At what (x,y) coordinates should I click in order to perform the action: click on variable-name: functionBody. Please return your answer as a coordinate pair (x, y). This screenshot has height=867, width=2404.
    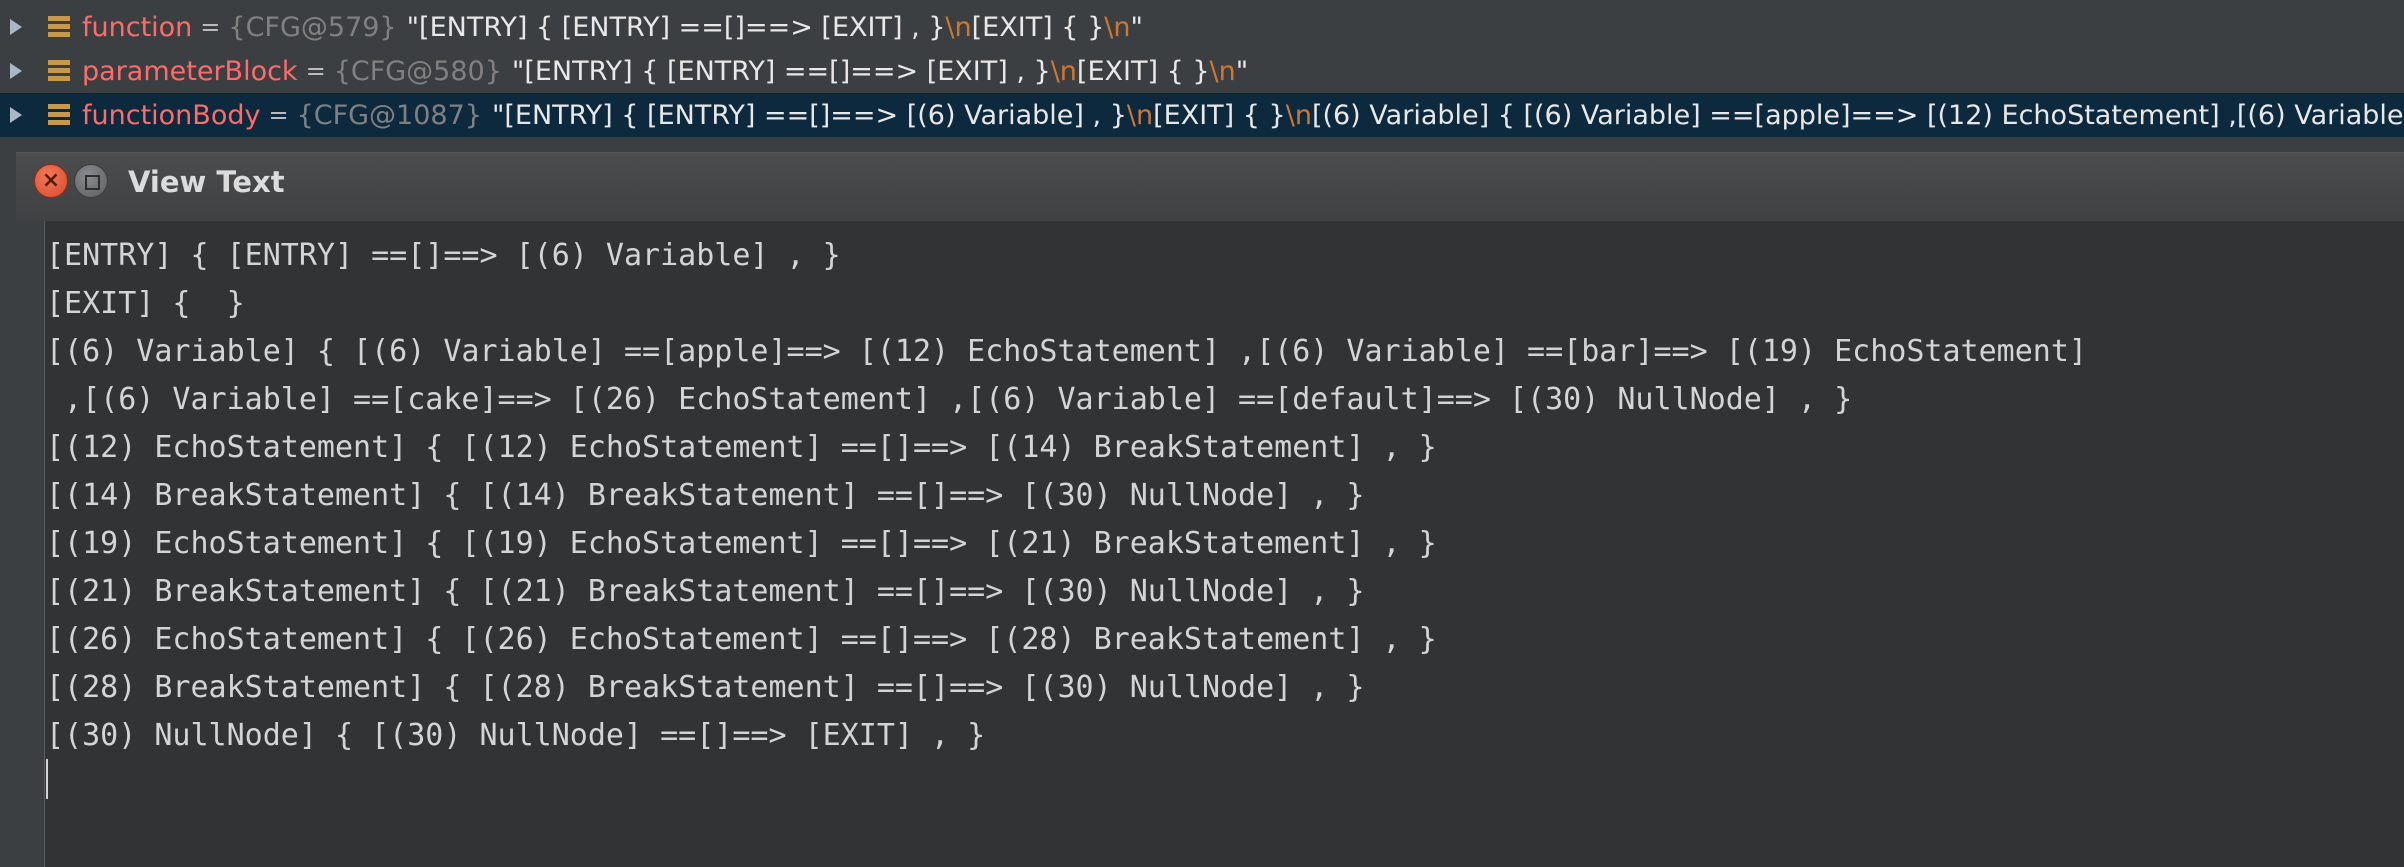
    Looking at the image, I should click on (171, 115).